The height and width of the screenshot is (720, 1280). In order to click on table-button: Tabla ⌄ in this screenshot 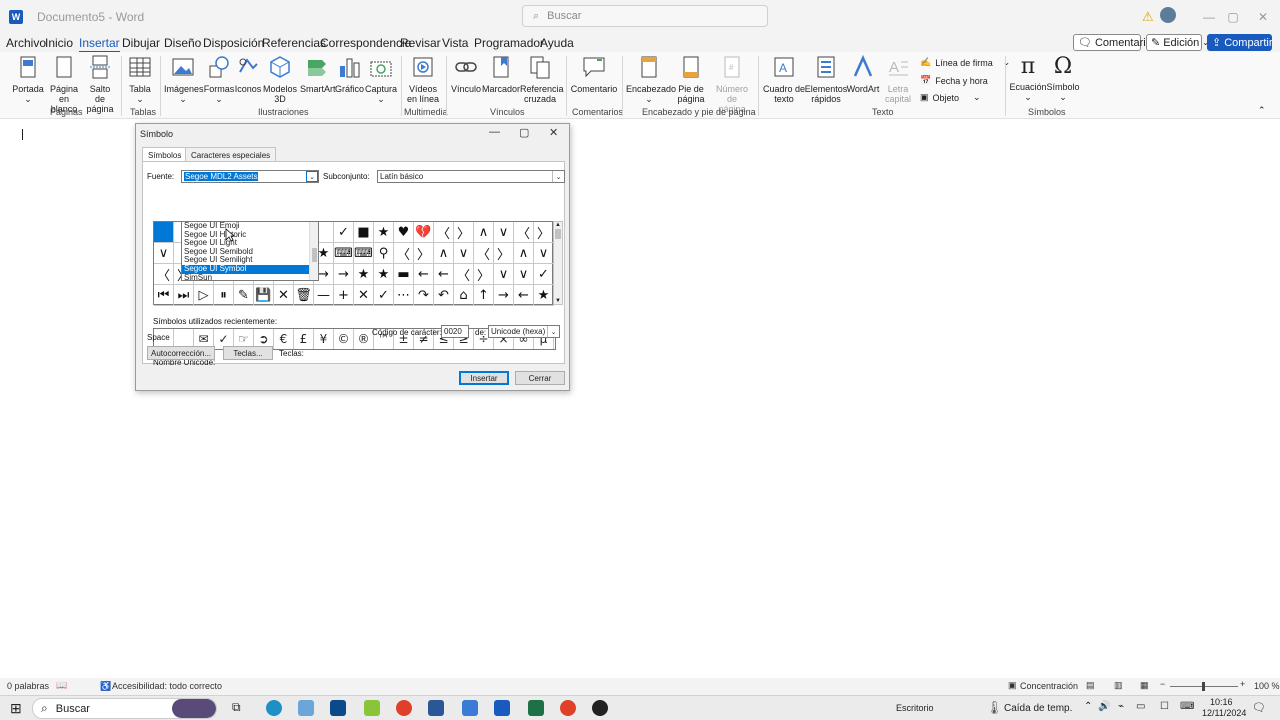, I will do `click(140, 79)`.